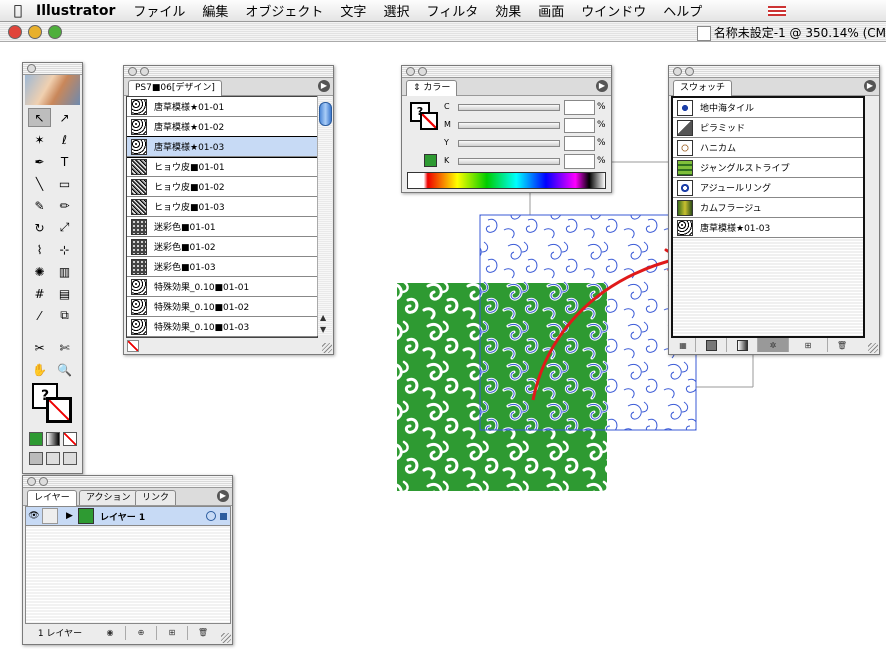  What do you see at coordinates (52, 90) in the screenshot?
I see `toolbox-logo` at bounding box center [52, 90].